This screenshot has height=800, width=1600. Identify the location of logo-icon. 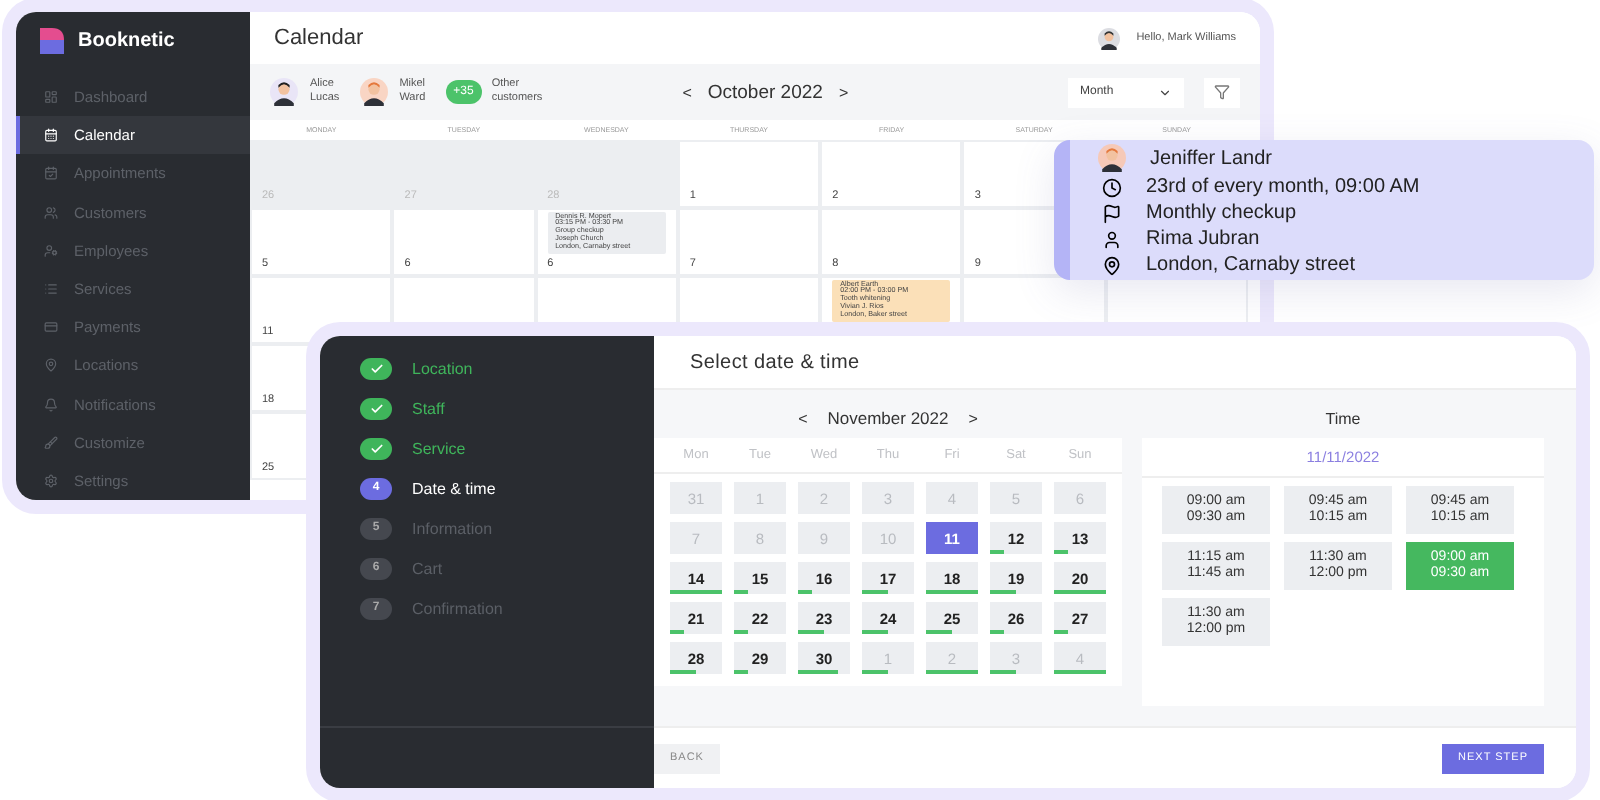
(52, 41).